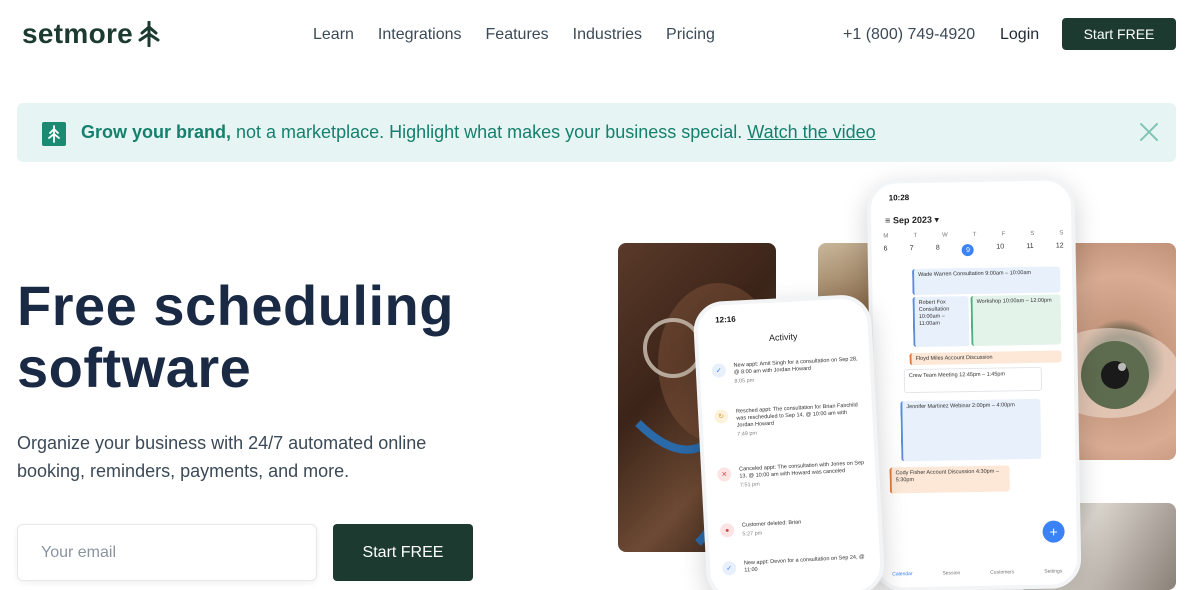 The width and height of the screenshot is (1188, 590). What do you see at coordinates (783, 337) in the screenshot?
I see `activity-title: Activity` at bounding box center [783, 337].